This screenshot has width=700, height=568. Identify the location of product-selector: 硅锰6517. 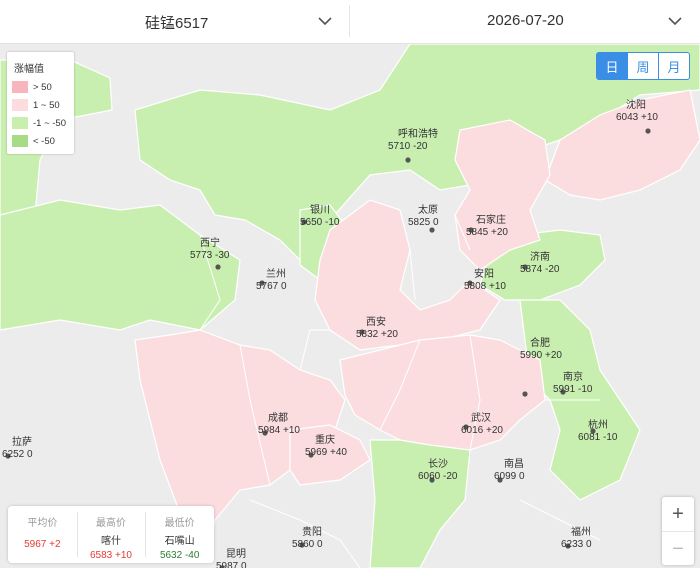
(174, 21).